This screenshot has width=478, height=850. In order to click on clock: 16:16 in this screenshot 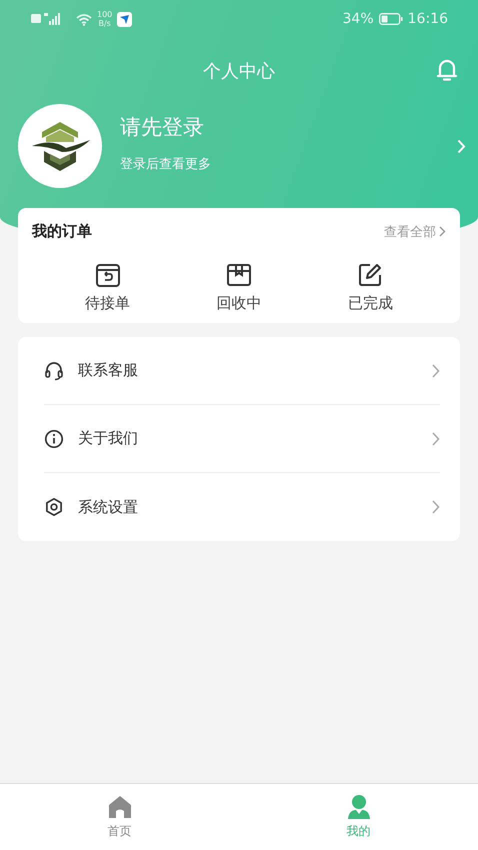, I will do `click(428, 19)`.